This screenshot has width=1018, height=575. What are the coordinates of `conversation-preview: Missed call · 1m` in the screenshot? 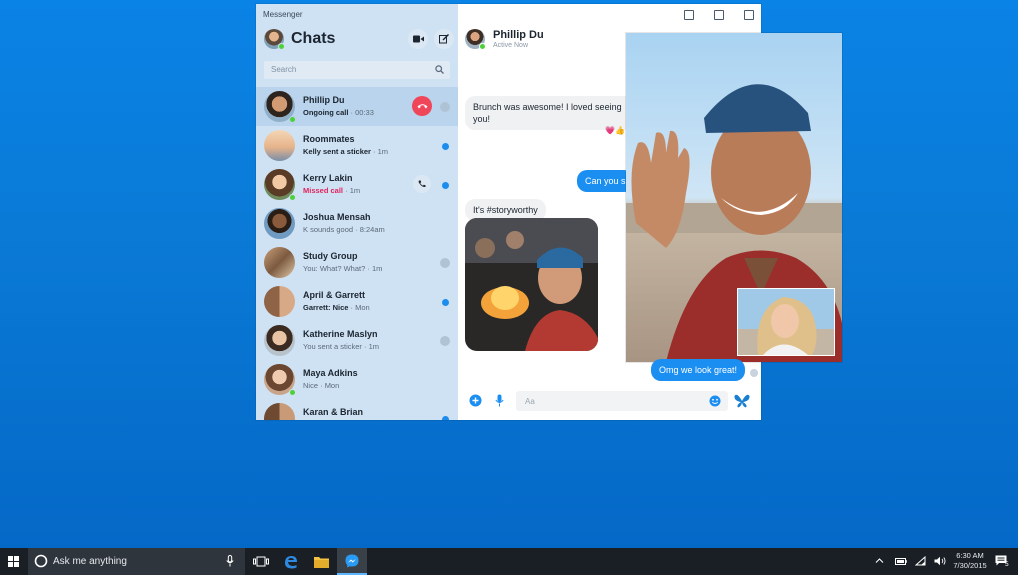 It's located at (332, 190).